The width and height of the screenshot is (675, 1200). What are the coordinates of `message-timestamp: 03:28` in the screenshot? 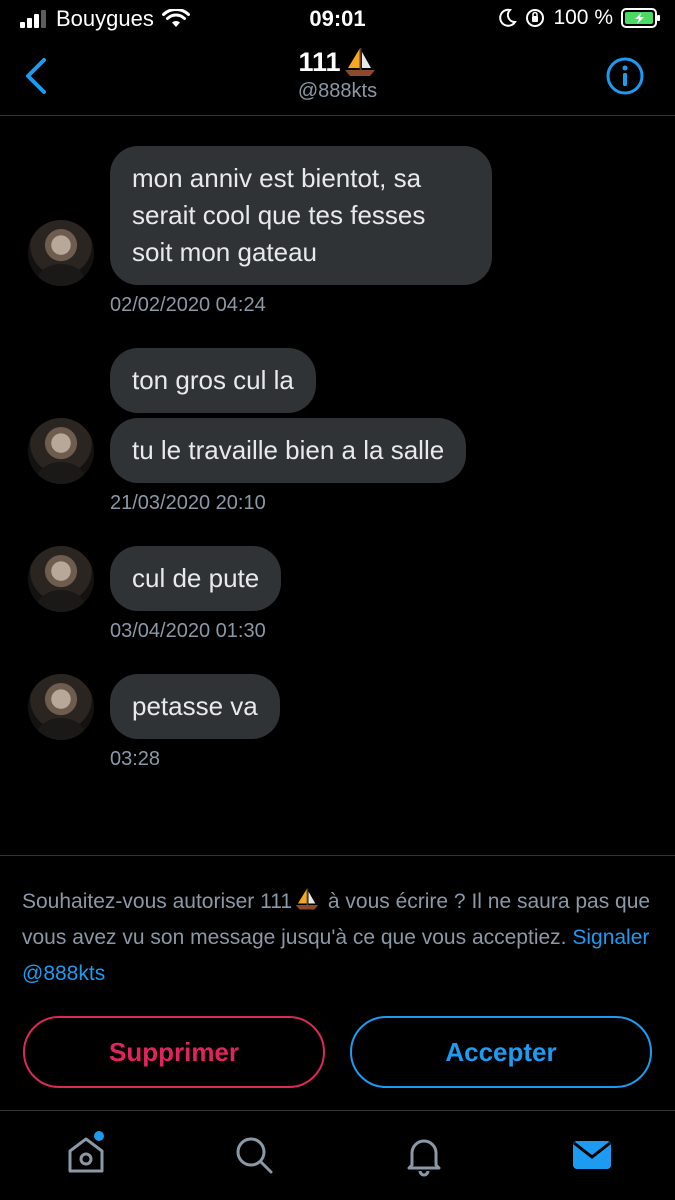 It's located at (135, 759).